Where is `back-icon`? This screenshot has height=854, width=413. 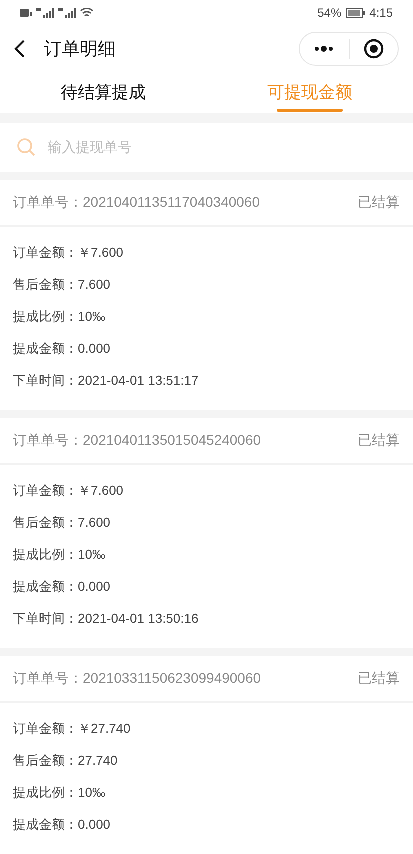 back-icon is located at coordinates (20, 49).